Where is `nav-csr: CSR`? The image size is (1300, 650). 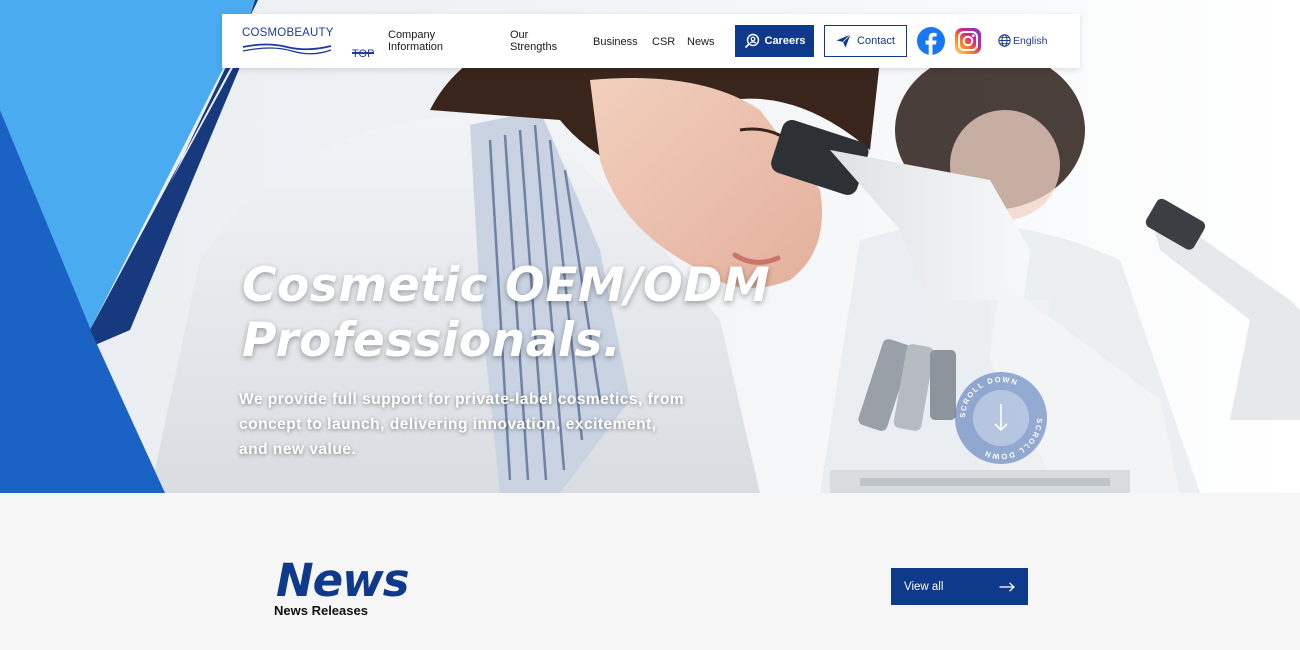 nav-csr: CSR is located at coordinates (663, 42).